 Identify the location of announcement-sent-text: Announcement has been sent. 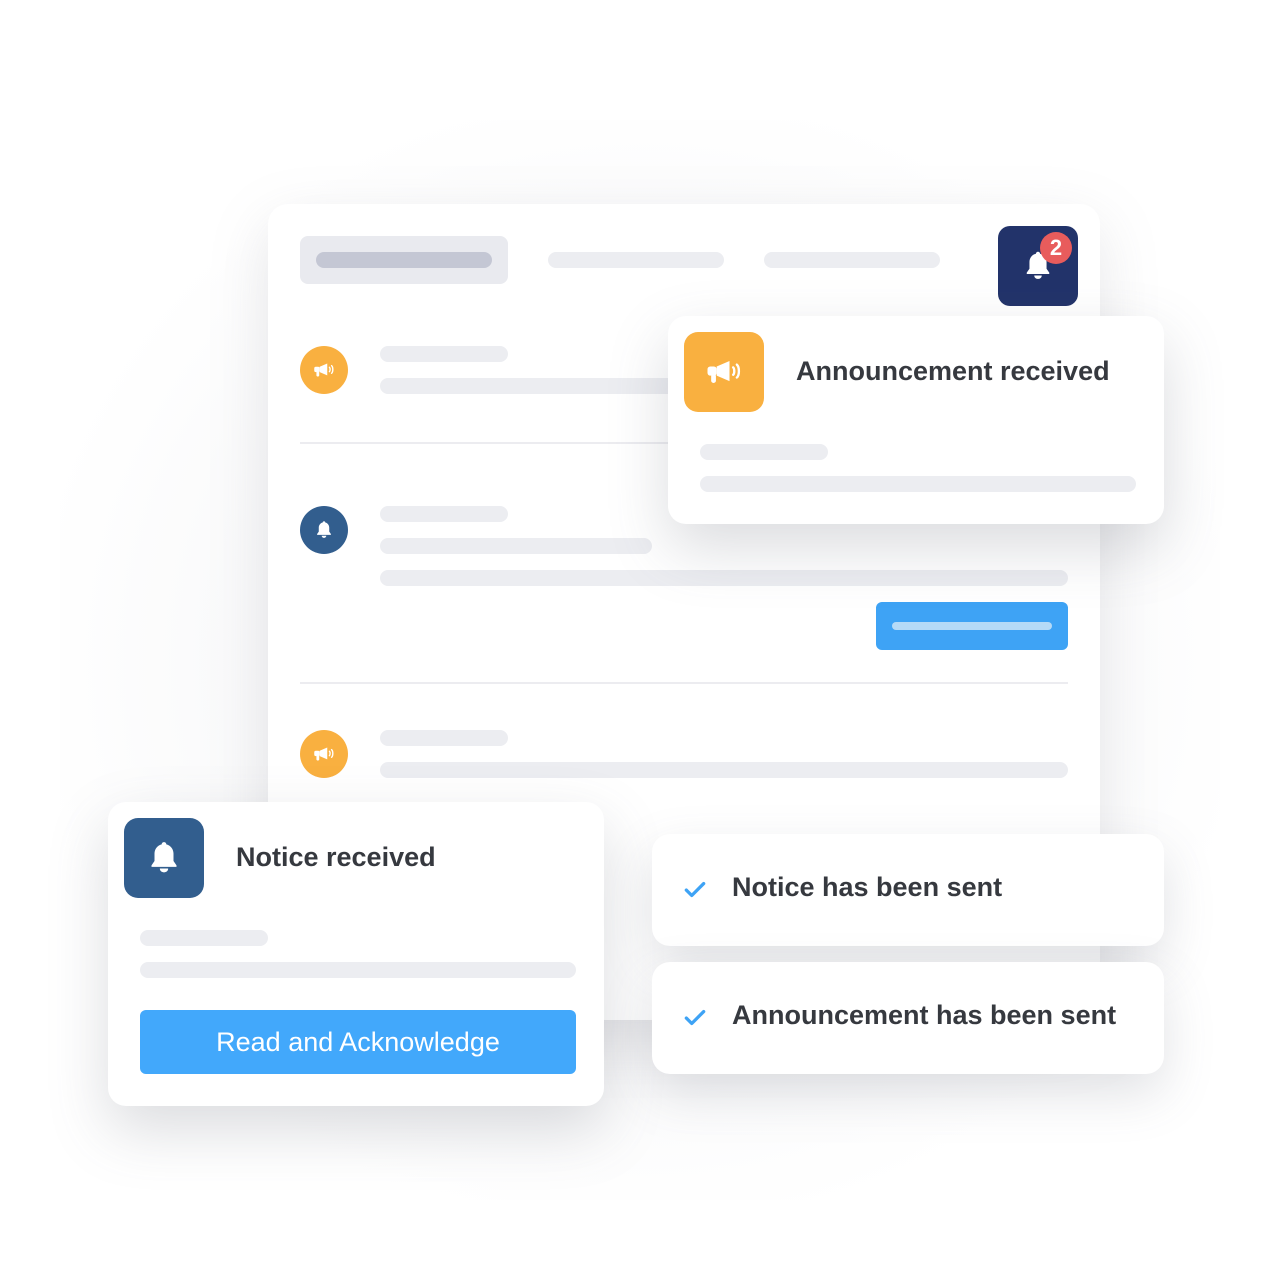
(924, 1015).